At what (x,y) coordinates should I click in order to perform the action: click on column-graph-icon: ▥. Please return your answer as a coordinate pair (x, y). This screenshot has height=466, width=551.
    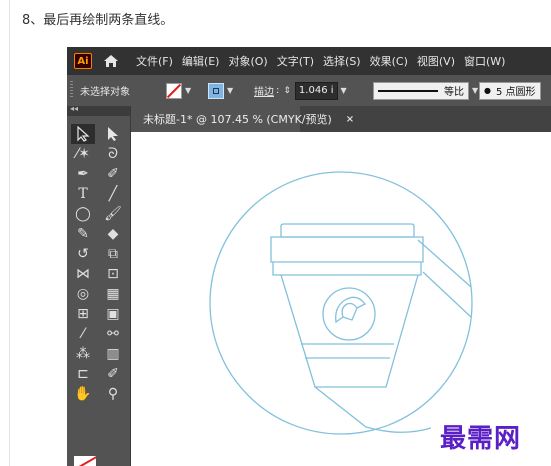
    Looking at the image, I should click on (113, 354).